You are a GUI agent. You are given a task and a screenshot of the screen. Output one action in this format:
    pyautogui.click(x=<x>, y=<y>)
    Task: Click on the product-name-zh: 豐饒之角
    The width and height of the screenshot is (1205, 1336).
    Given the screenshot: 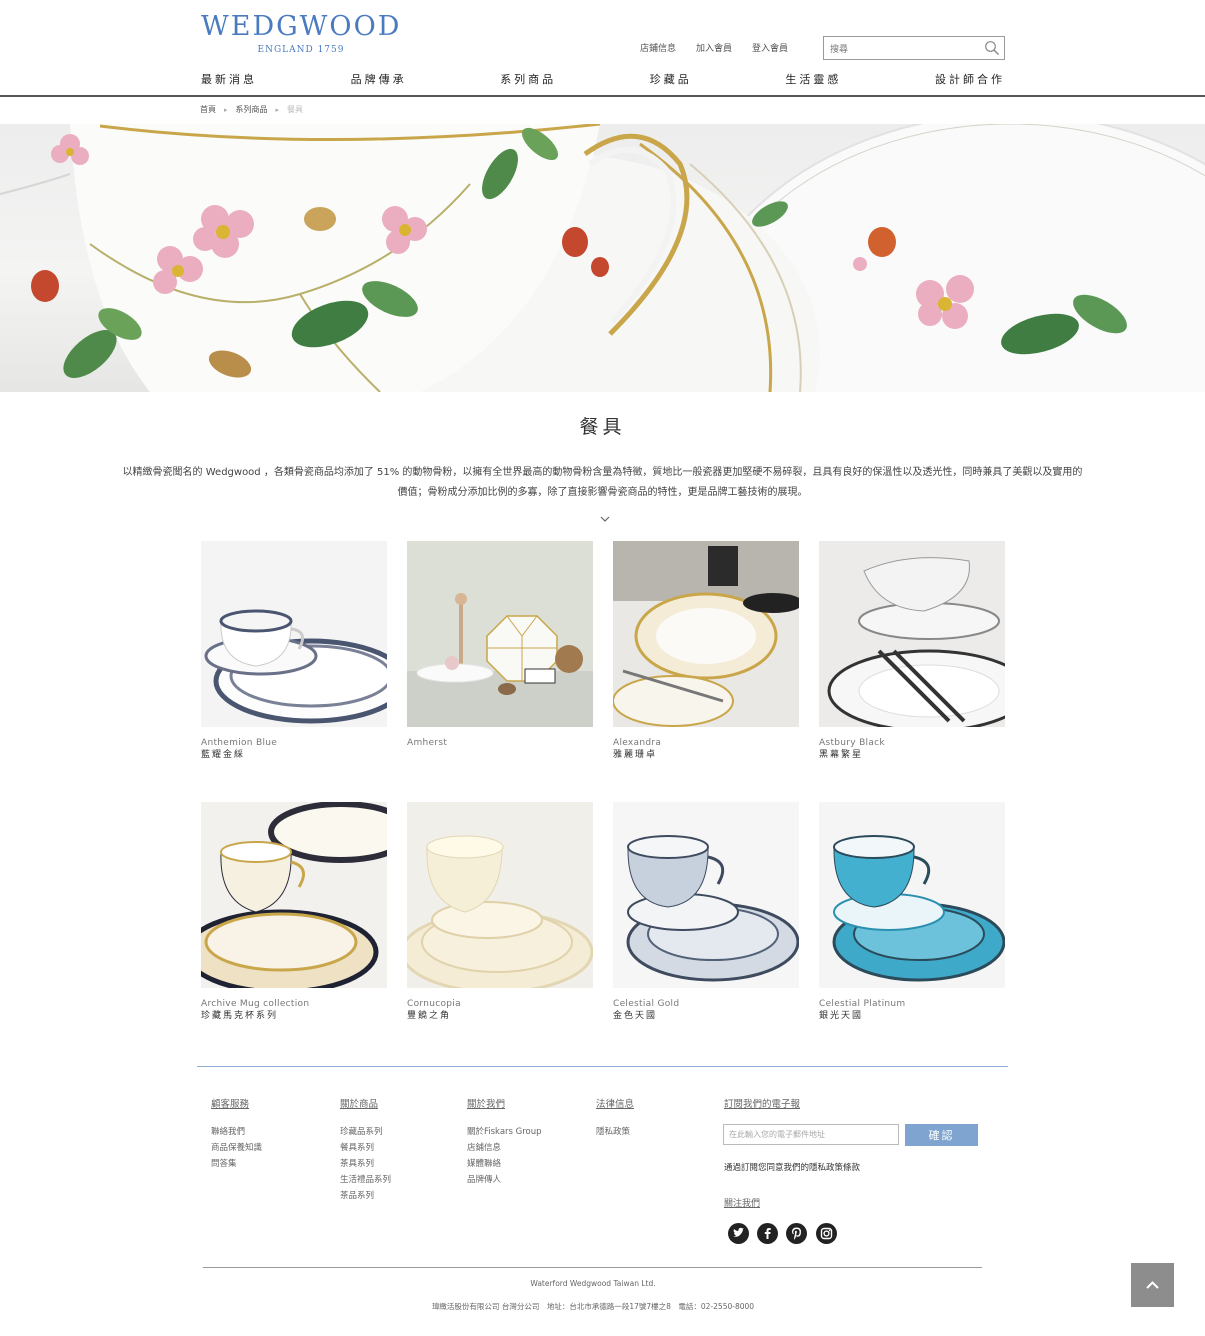 What is the action you would take?
    pyautogui.click(x=429, y=1016)
    